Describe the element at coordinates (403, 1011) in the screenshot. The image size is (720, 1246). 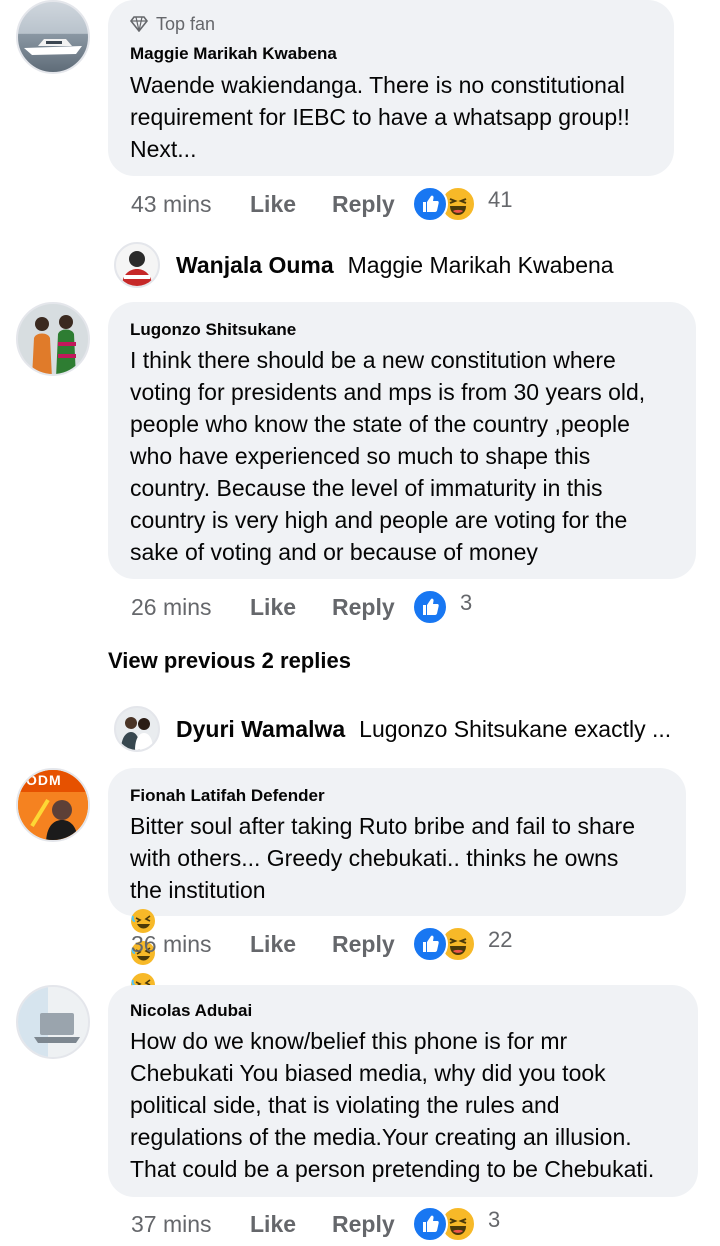
I see `comment-author: Nicolas Adubai` at that location.